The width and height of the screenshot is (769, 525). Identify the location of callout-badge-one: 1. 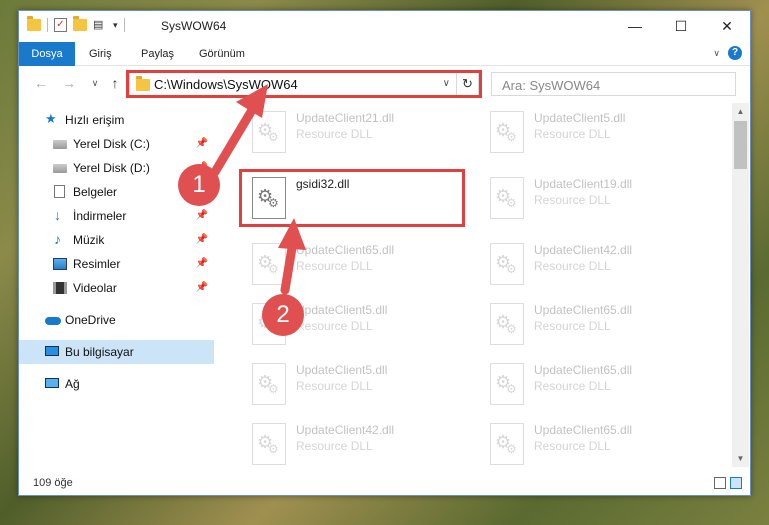
(199, 185).